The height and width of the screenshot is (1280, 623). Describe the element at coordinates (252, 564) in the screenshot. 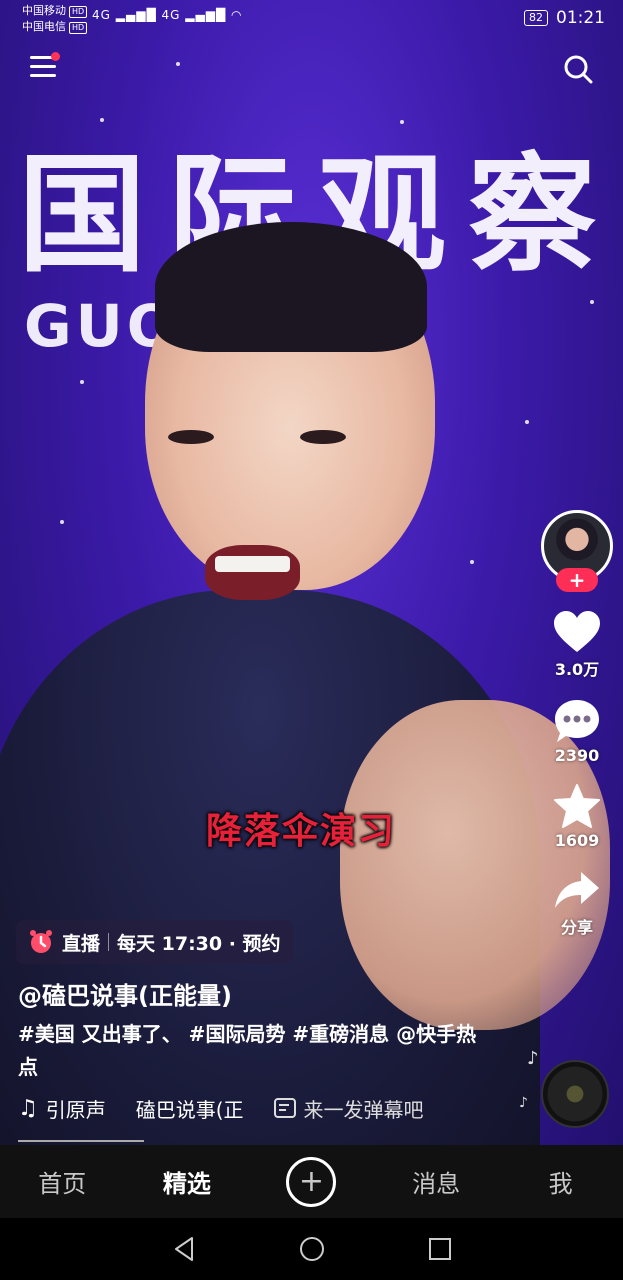

I see `person-teeth` at that location.